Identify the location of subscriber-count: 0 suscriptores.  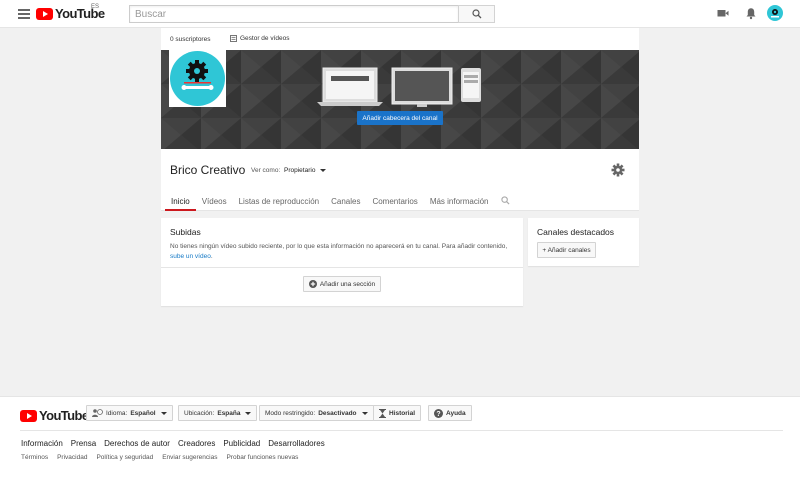
(190, 39).